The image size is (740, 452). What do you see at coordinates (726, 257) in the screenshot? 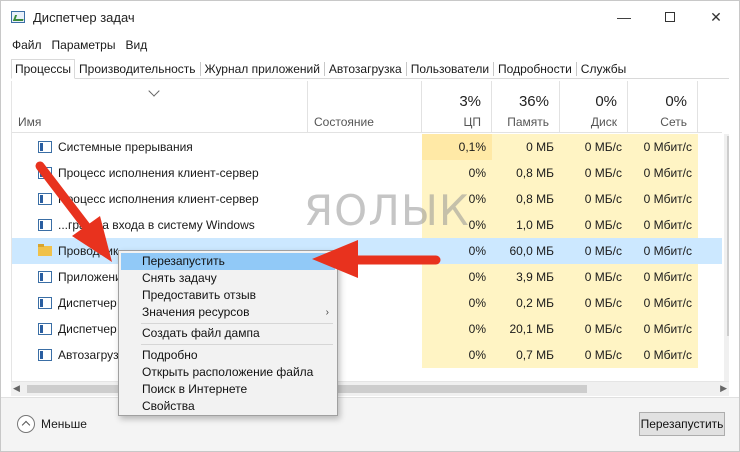
I see `vertical-scrollbar` at bounding box center [726, 257].